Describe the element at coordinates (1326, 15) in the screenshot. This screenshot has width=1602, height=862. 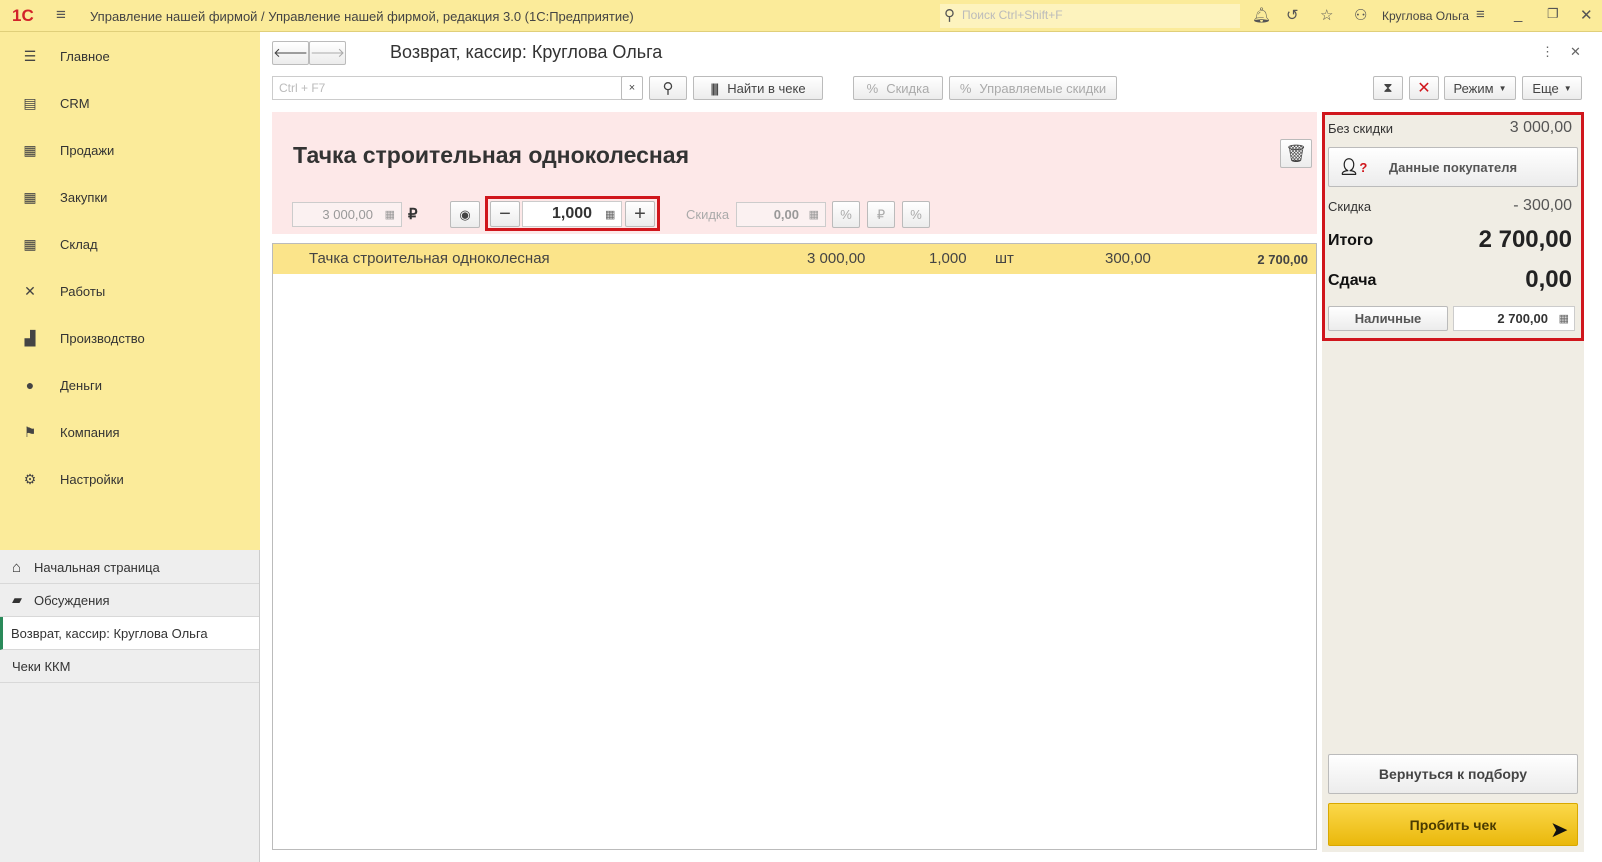
I see `star-icon: ☆` at that location.